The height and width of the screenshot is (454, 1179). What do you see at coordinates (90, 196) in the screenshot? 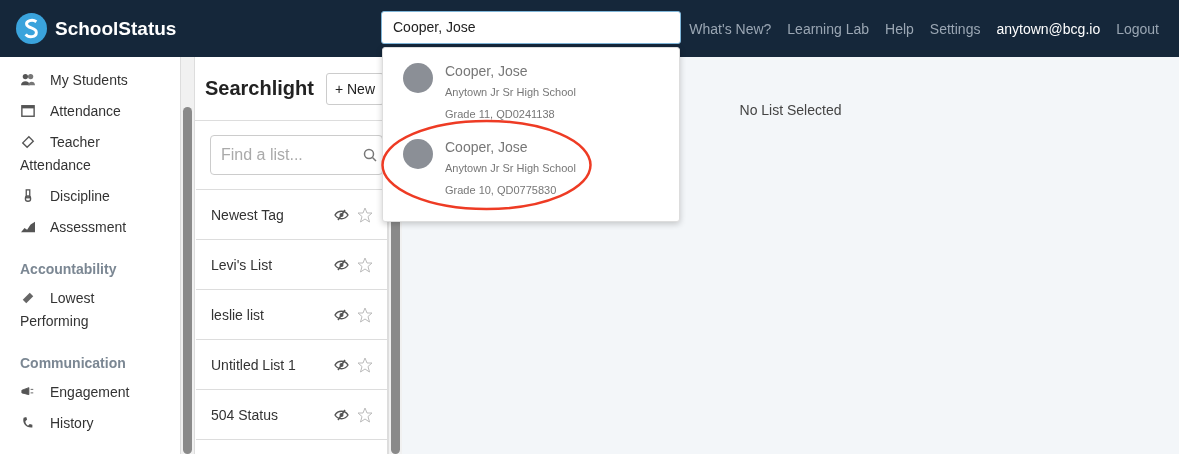
I see `sidebar-item: Discipline` at bounding box center [90, 196].